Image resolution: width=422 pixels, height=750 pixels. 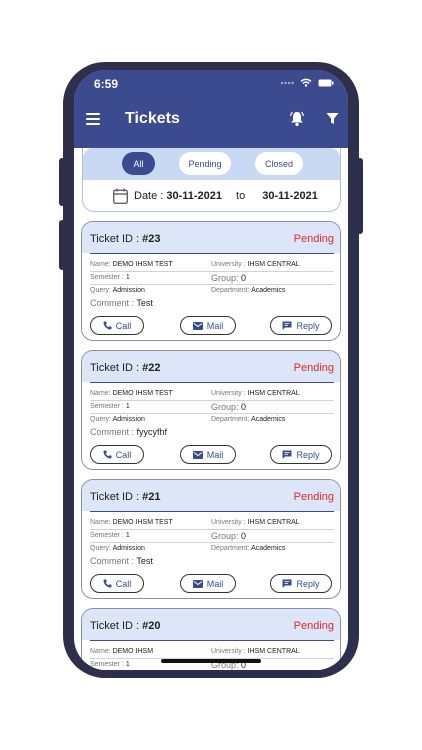 I want to click on date-from: 30-11-2021, so click(x=194, y=196).